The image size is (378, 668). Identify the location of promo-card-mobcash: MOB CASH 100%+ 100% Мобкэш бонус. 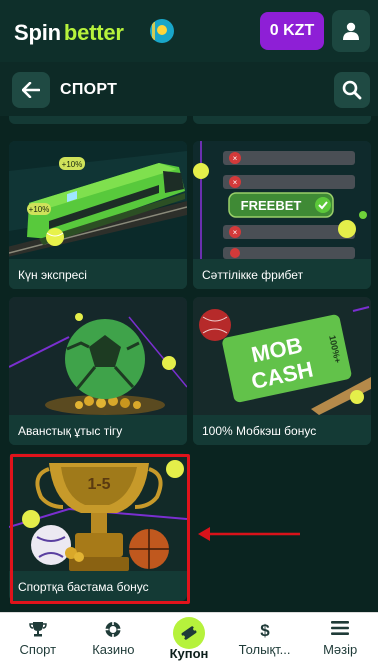
(282, 371).